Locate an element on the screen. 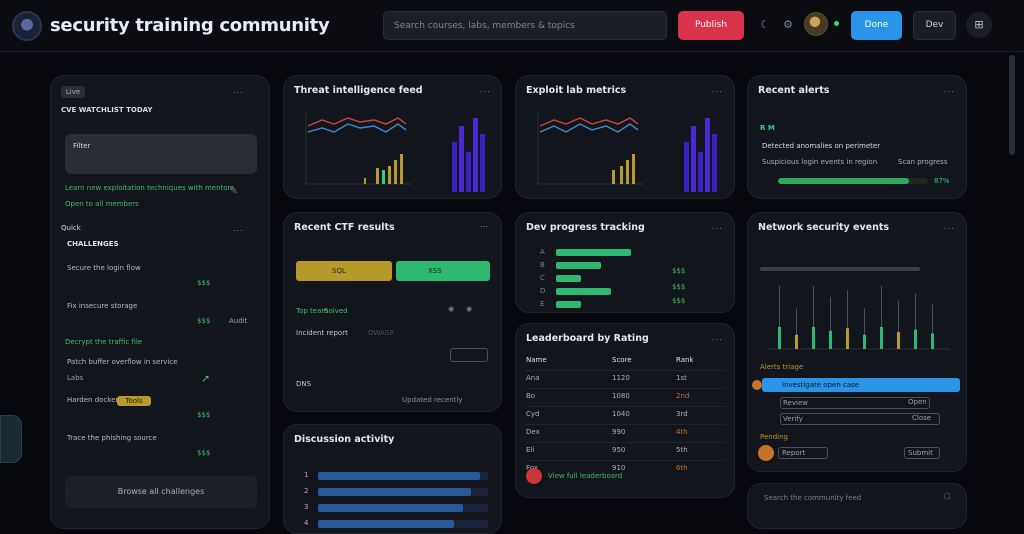 Image resolution: width=1024 pixels, height=534 pixels. settings-icon: ⚙ is located at coordinates (788, 25).